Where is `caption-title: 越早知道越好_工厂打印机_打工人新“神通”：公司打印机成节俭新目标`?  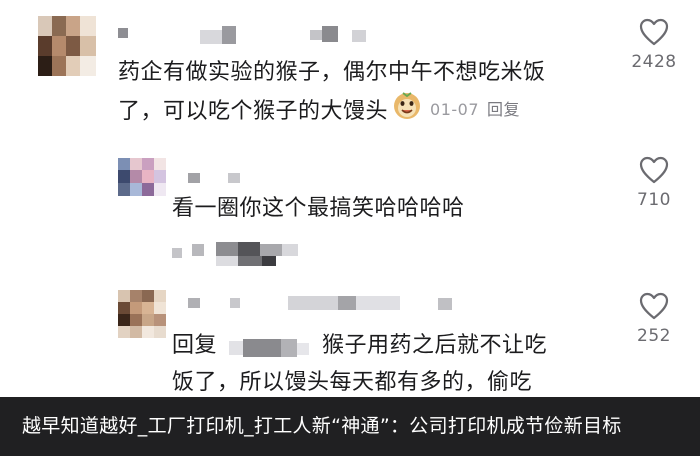
caption-title: 越早知道越好_工厂打印机_打工人新“神通”：公司打印机成节俭新目标 is located at coordinates (322, 426).